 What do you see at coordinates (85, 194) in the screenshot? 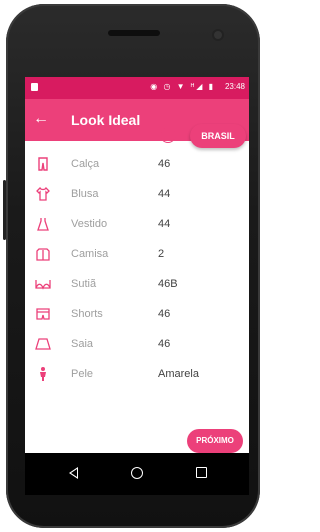
I see `row-label: Blusa` at bounding box center [85, 194].